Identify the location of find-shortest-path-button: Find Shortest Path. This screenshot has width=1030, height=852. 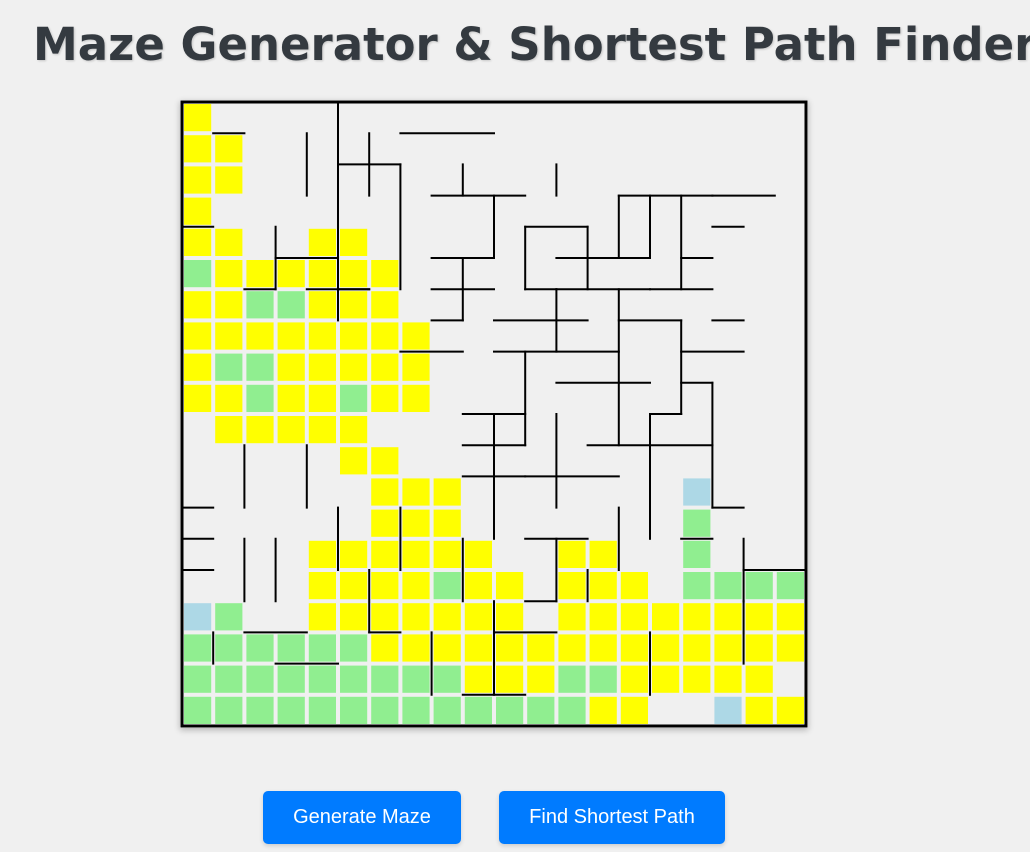
(612, 817).